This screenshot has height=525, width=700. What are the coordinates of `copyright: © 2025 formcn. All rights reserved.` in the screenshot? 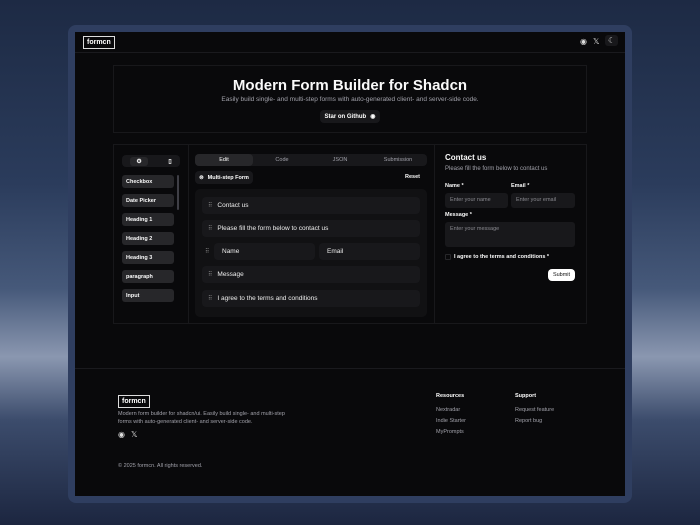 It's located at (160, 466).